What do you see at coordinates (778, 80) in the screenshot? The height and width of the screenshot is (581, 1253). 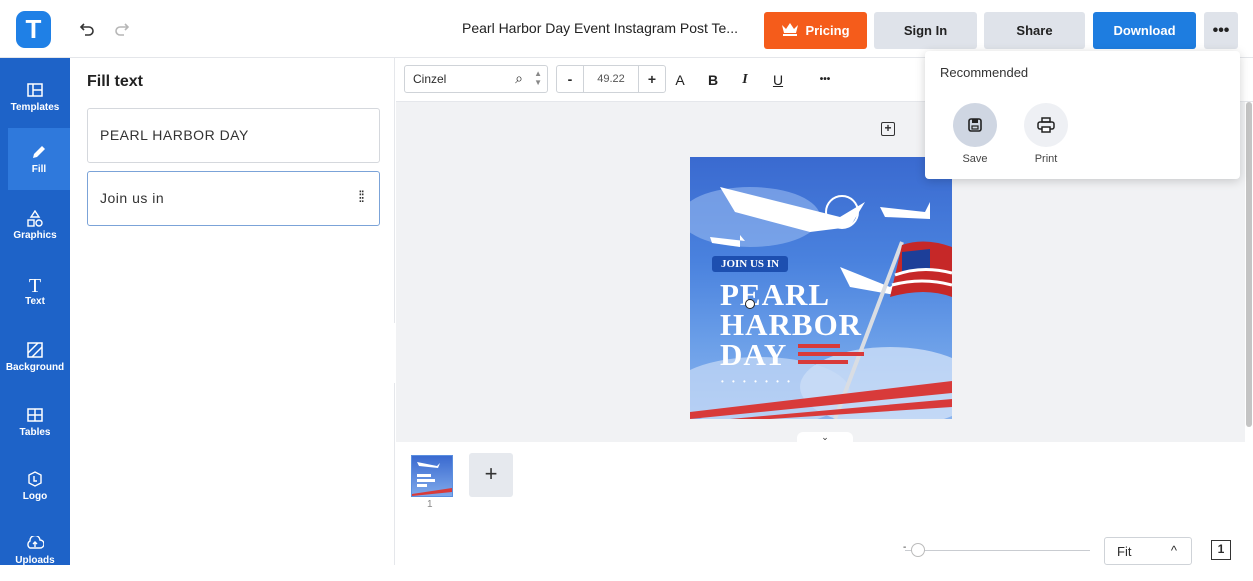 I see `underline-button: U` at bounding box center [778, 80].